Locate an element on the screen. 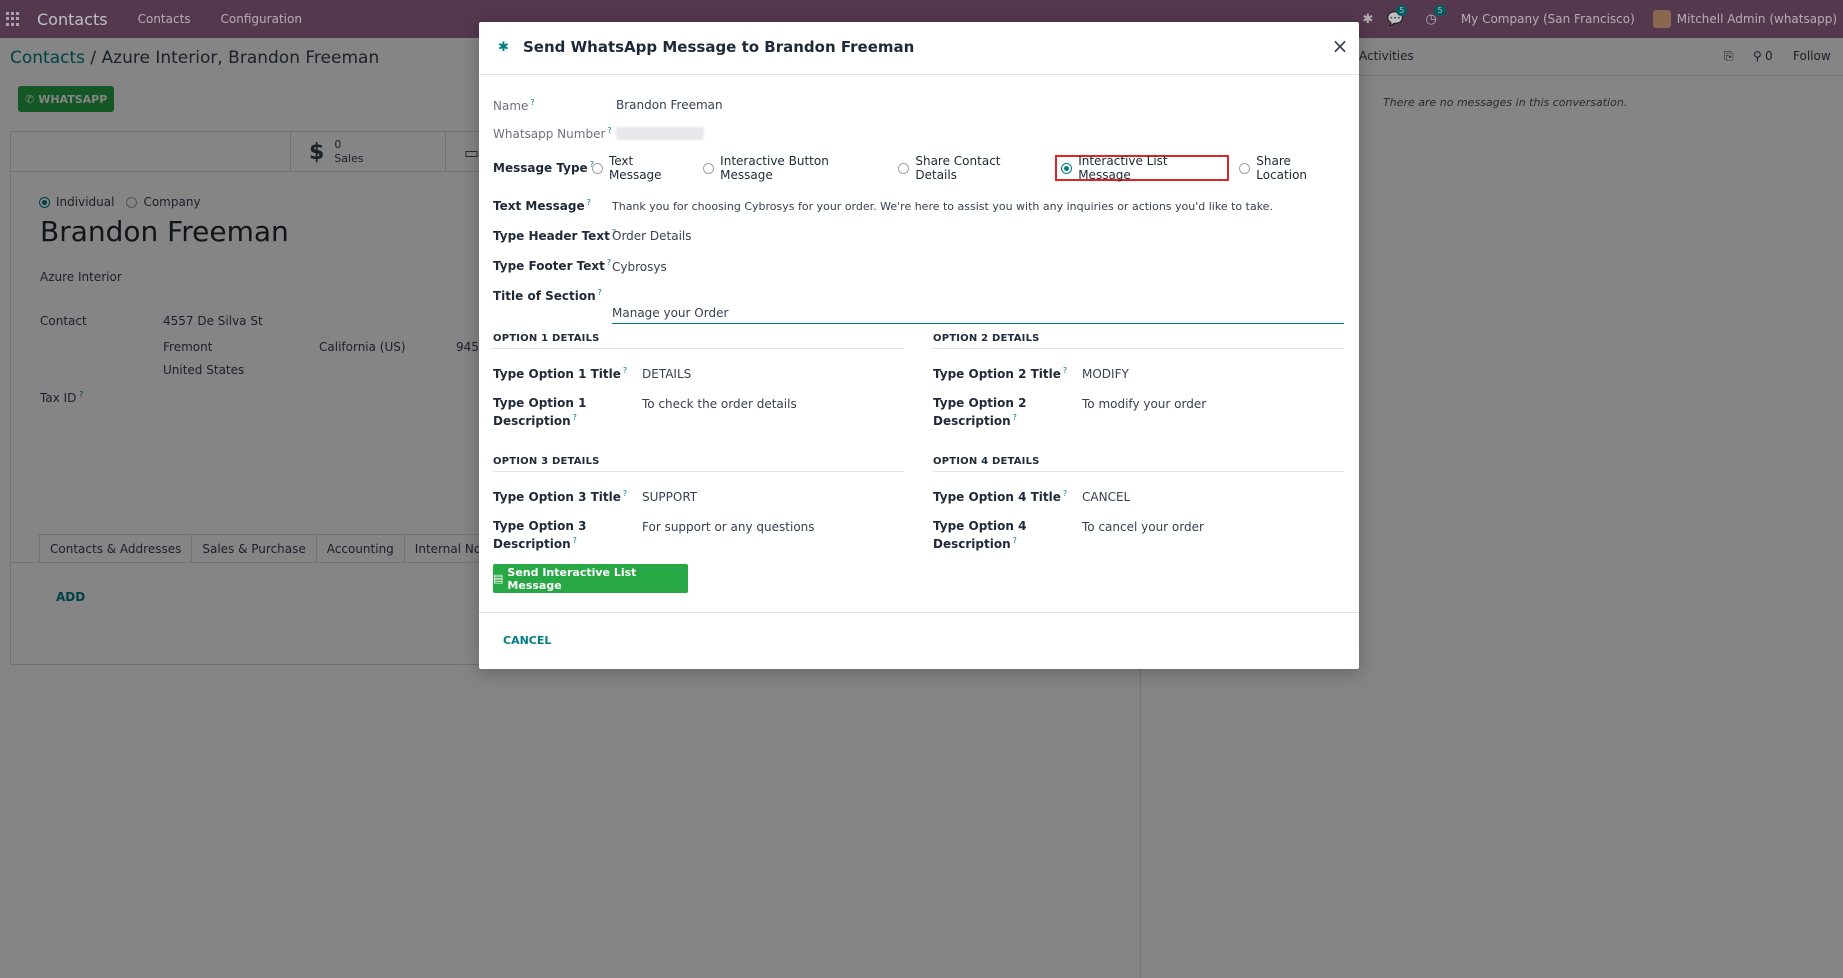 This screenshot has height=978, width=1843. radio-interactive-button-message: Interactive Button Message is located at coordinates (793, 168).